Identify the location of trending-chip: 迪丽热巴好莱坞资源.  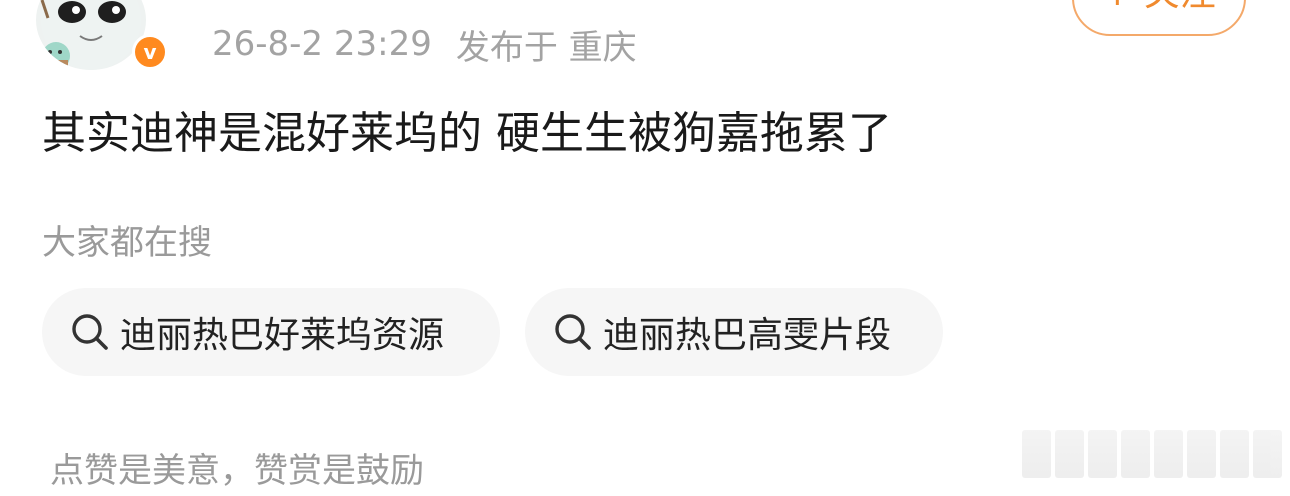
(271, 332).